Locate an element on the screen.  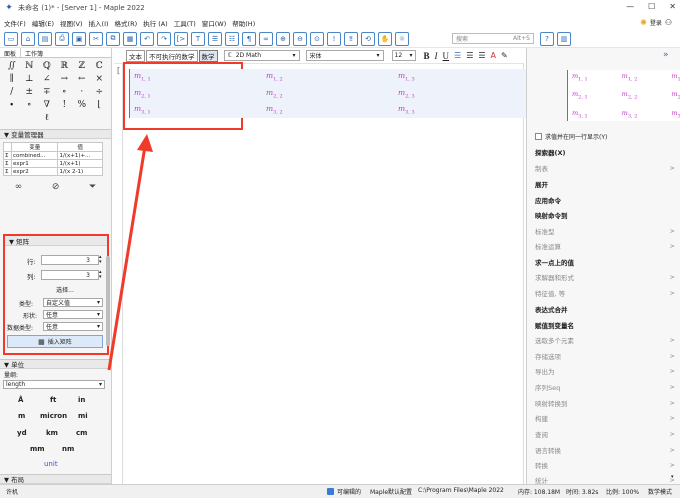
unit-angstrom: Å is located at coordinates (20, 400).